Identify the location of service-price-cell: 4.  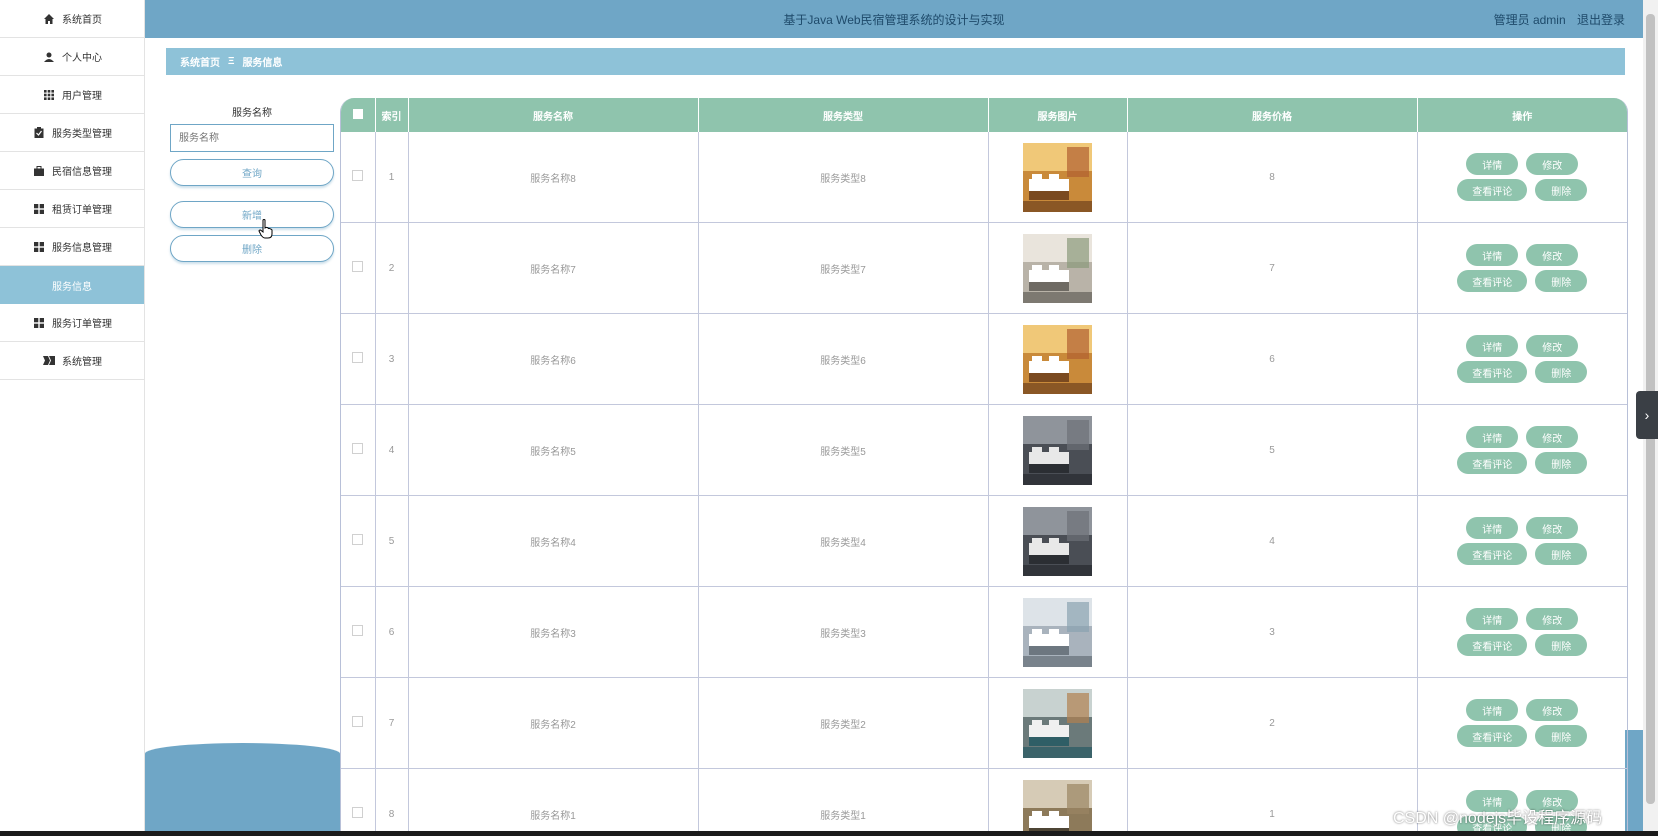
(1272, 541).